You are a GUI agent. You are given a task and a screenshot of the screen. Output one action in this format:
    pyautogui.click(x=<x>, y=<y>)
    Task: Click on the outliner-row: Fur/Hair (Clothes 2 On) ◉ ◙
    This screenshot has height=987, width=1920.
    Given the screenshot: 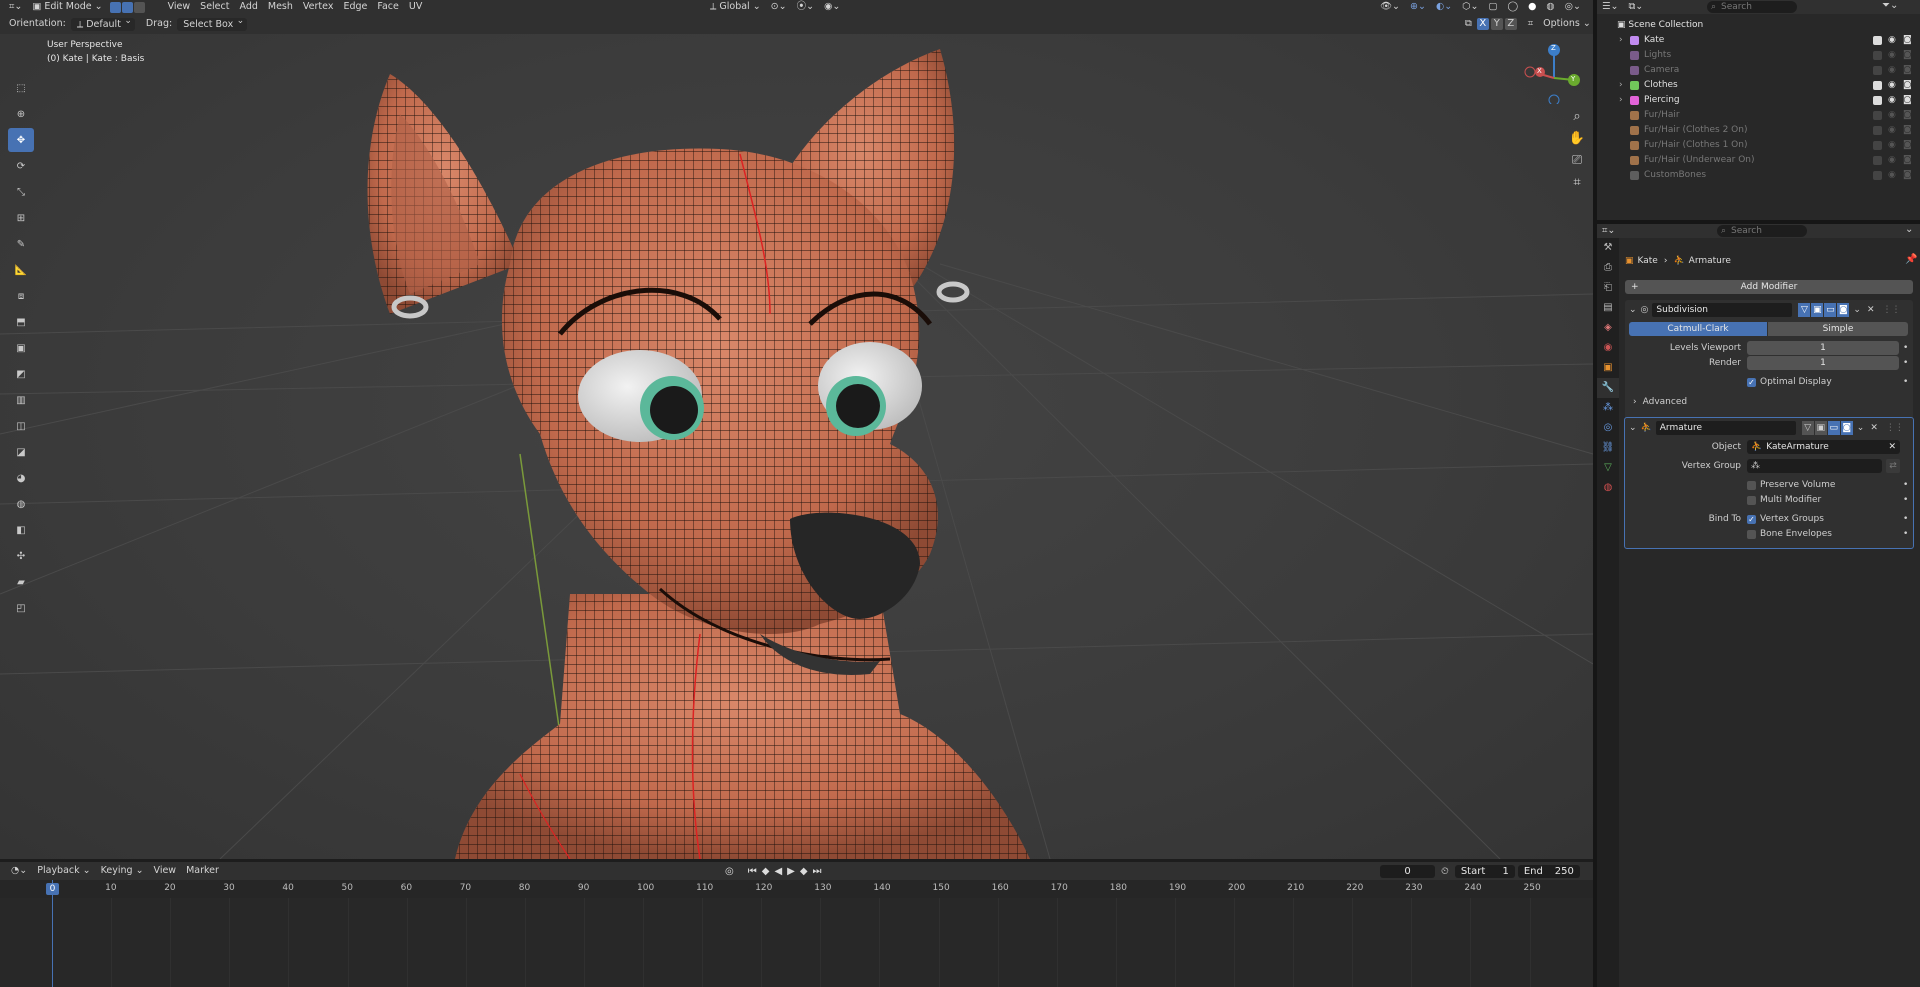 What is the action you would take?
    pyautogui.click(x=1758, y=130)
    